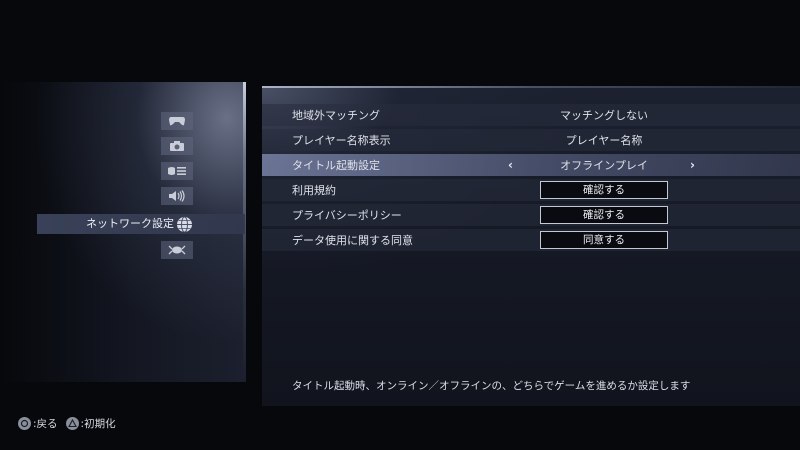  Describe the element at coordinates (314, 190) in the screenshot. I see `setting-label: 利用規約` at that location.